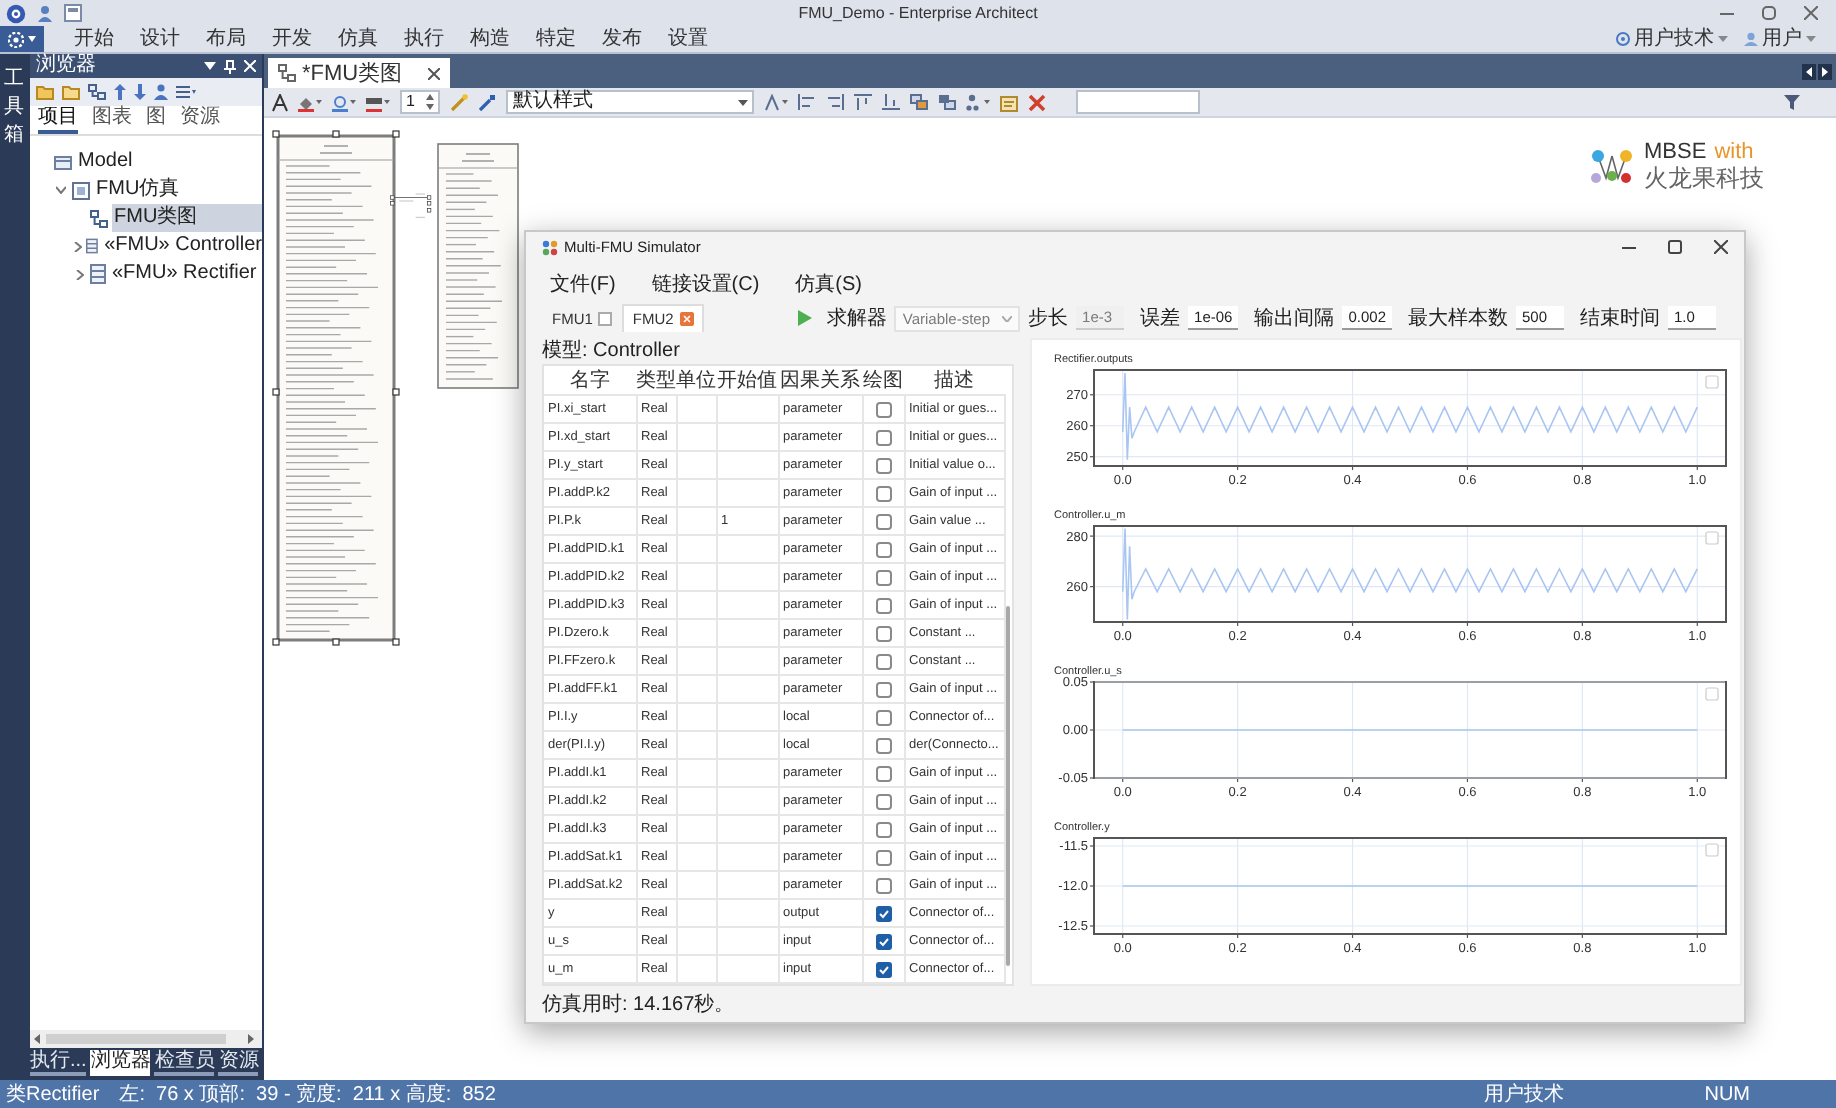 Image resolution: width=1836 pixels, height=1108 pixels. Describe the element at coordinates (22, 39) in the screenshot. I see `app-menu-button` at that location.